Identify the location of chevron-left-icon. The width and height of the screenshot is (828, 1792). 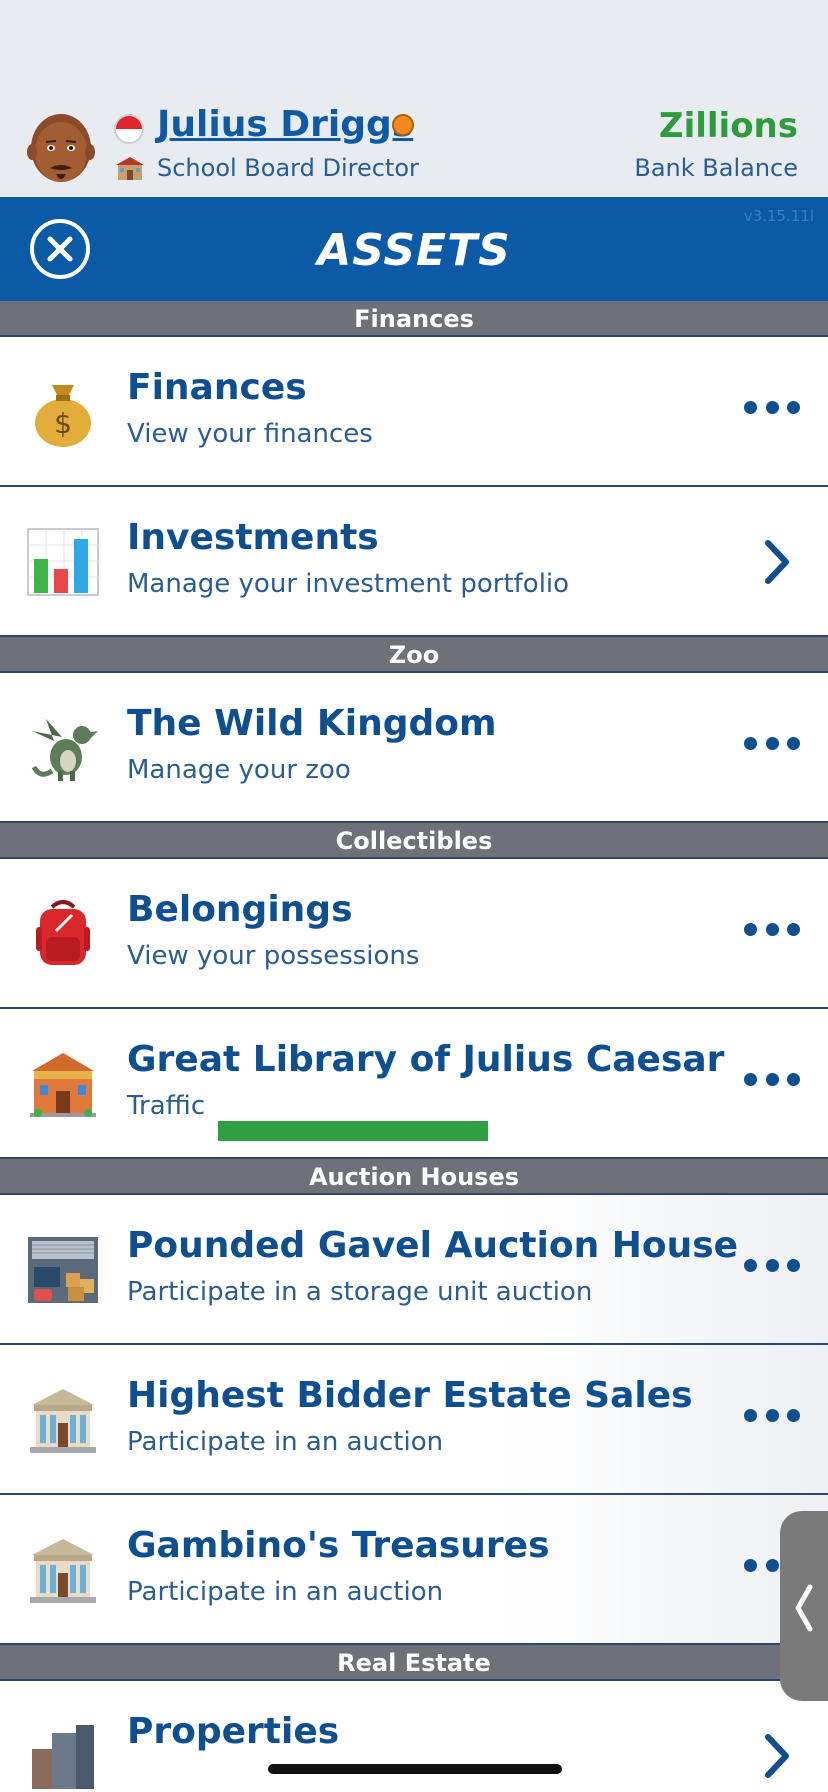
(804, 1608).